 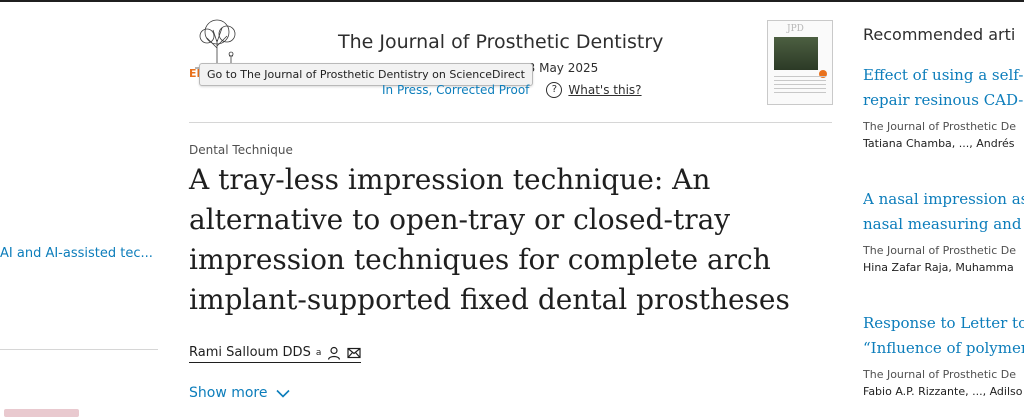 I want to click on author-affiliation-sup: a, so click(x=319, y=353).